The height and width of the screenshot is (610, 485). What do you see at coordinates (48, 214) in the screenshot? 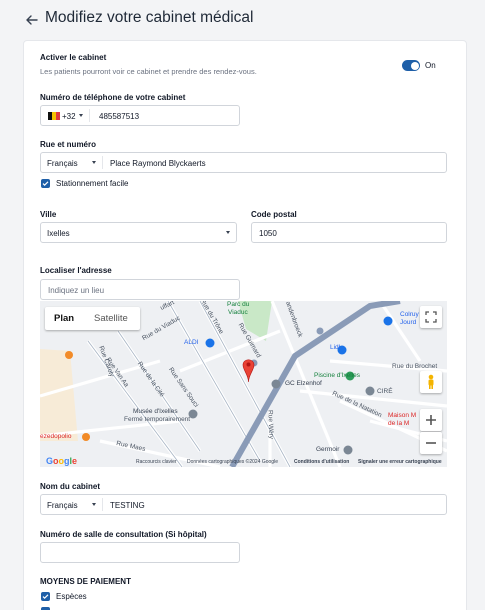
I see `city-label: Ville` at bounding box center [48, 214].